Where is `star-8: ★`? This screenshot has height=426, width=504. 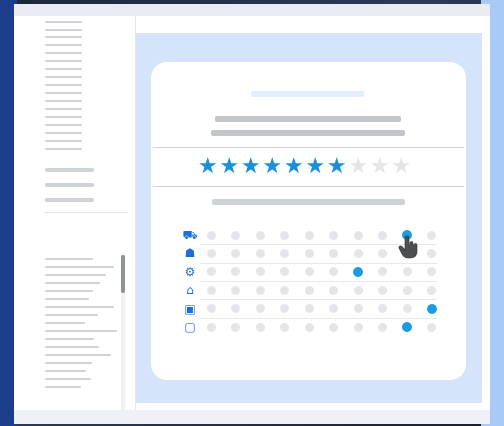 star-8: ★ is located at coordinates (359, 167).